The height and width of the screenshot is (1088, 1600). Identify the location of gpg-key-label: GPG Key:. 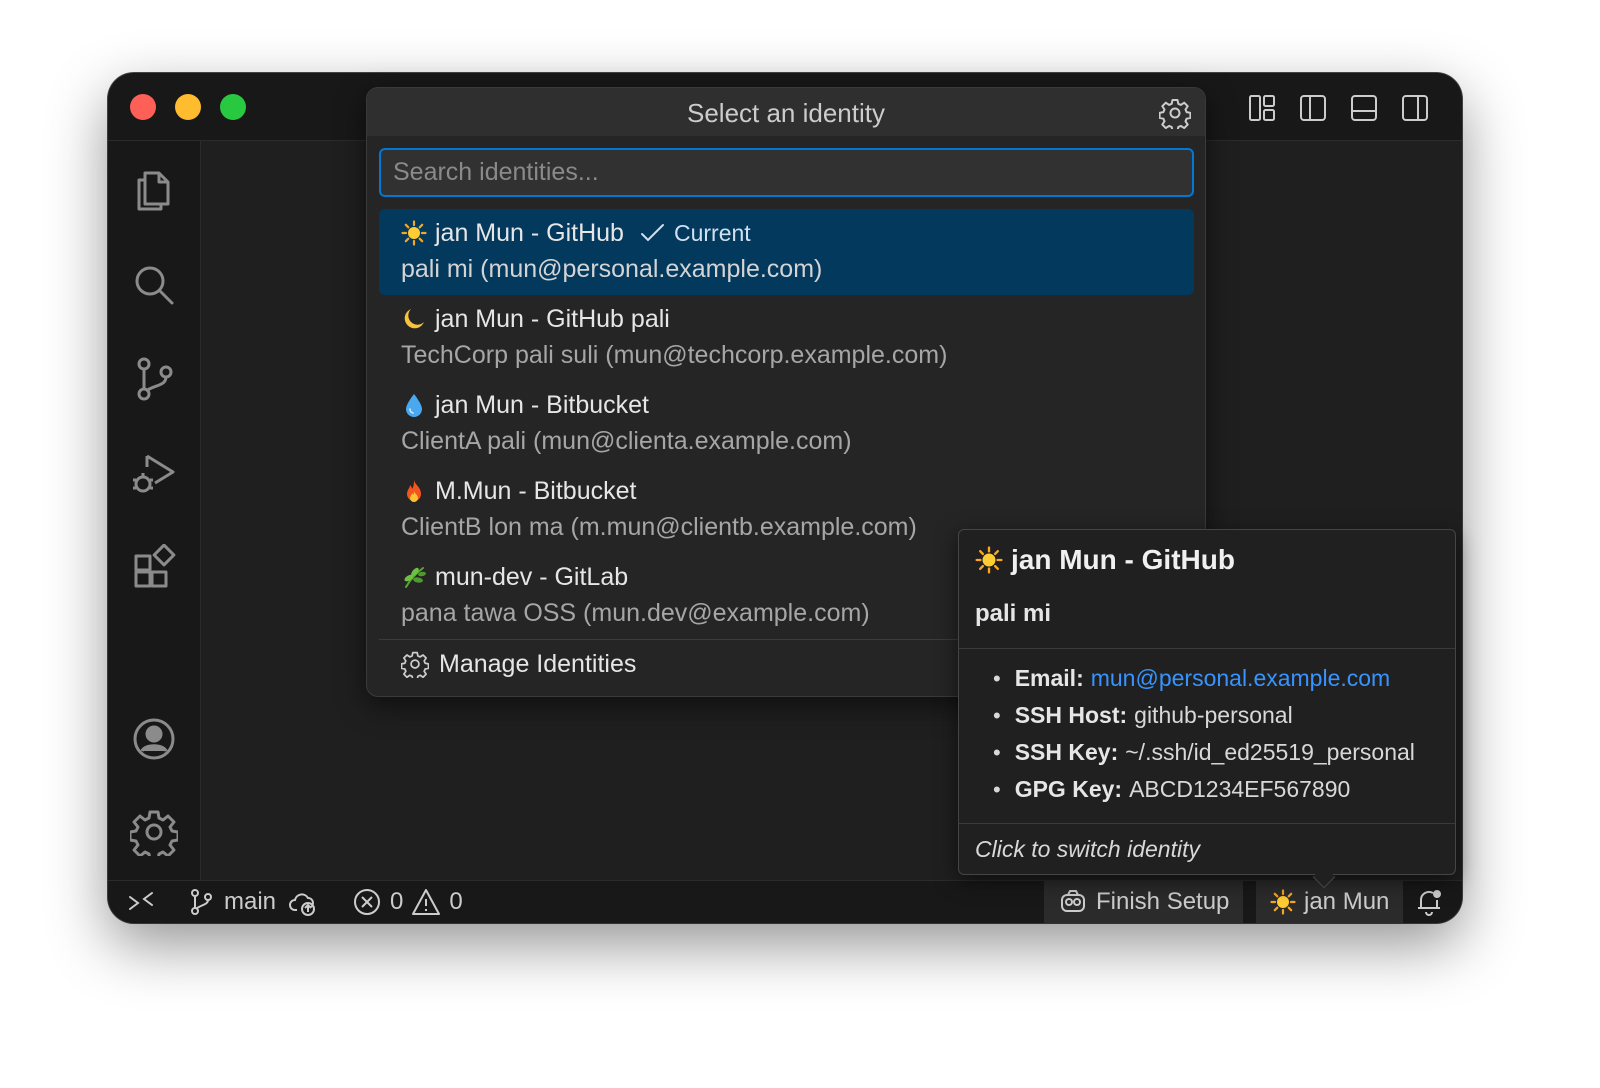
(1068, 789).